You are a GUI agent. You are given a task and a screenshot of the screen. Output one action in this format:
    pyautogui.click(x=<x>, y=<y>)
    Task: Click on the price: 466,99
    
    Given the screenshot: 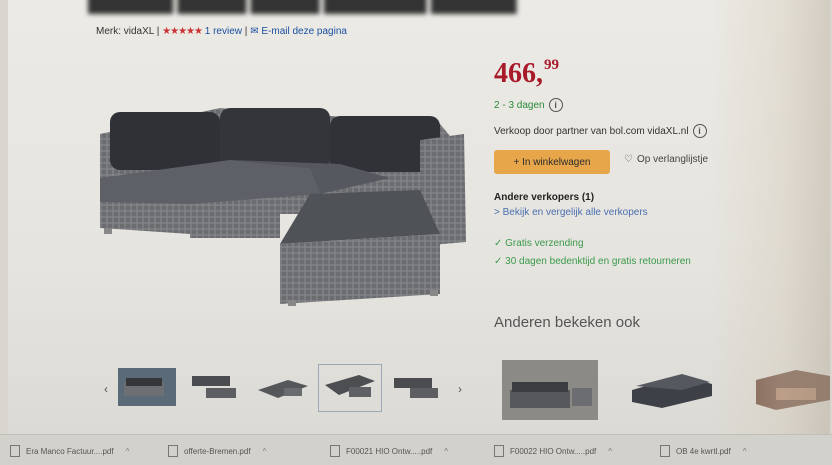 What is the action you would take?
    pyautogui.click(x=526, y=73)
    